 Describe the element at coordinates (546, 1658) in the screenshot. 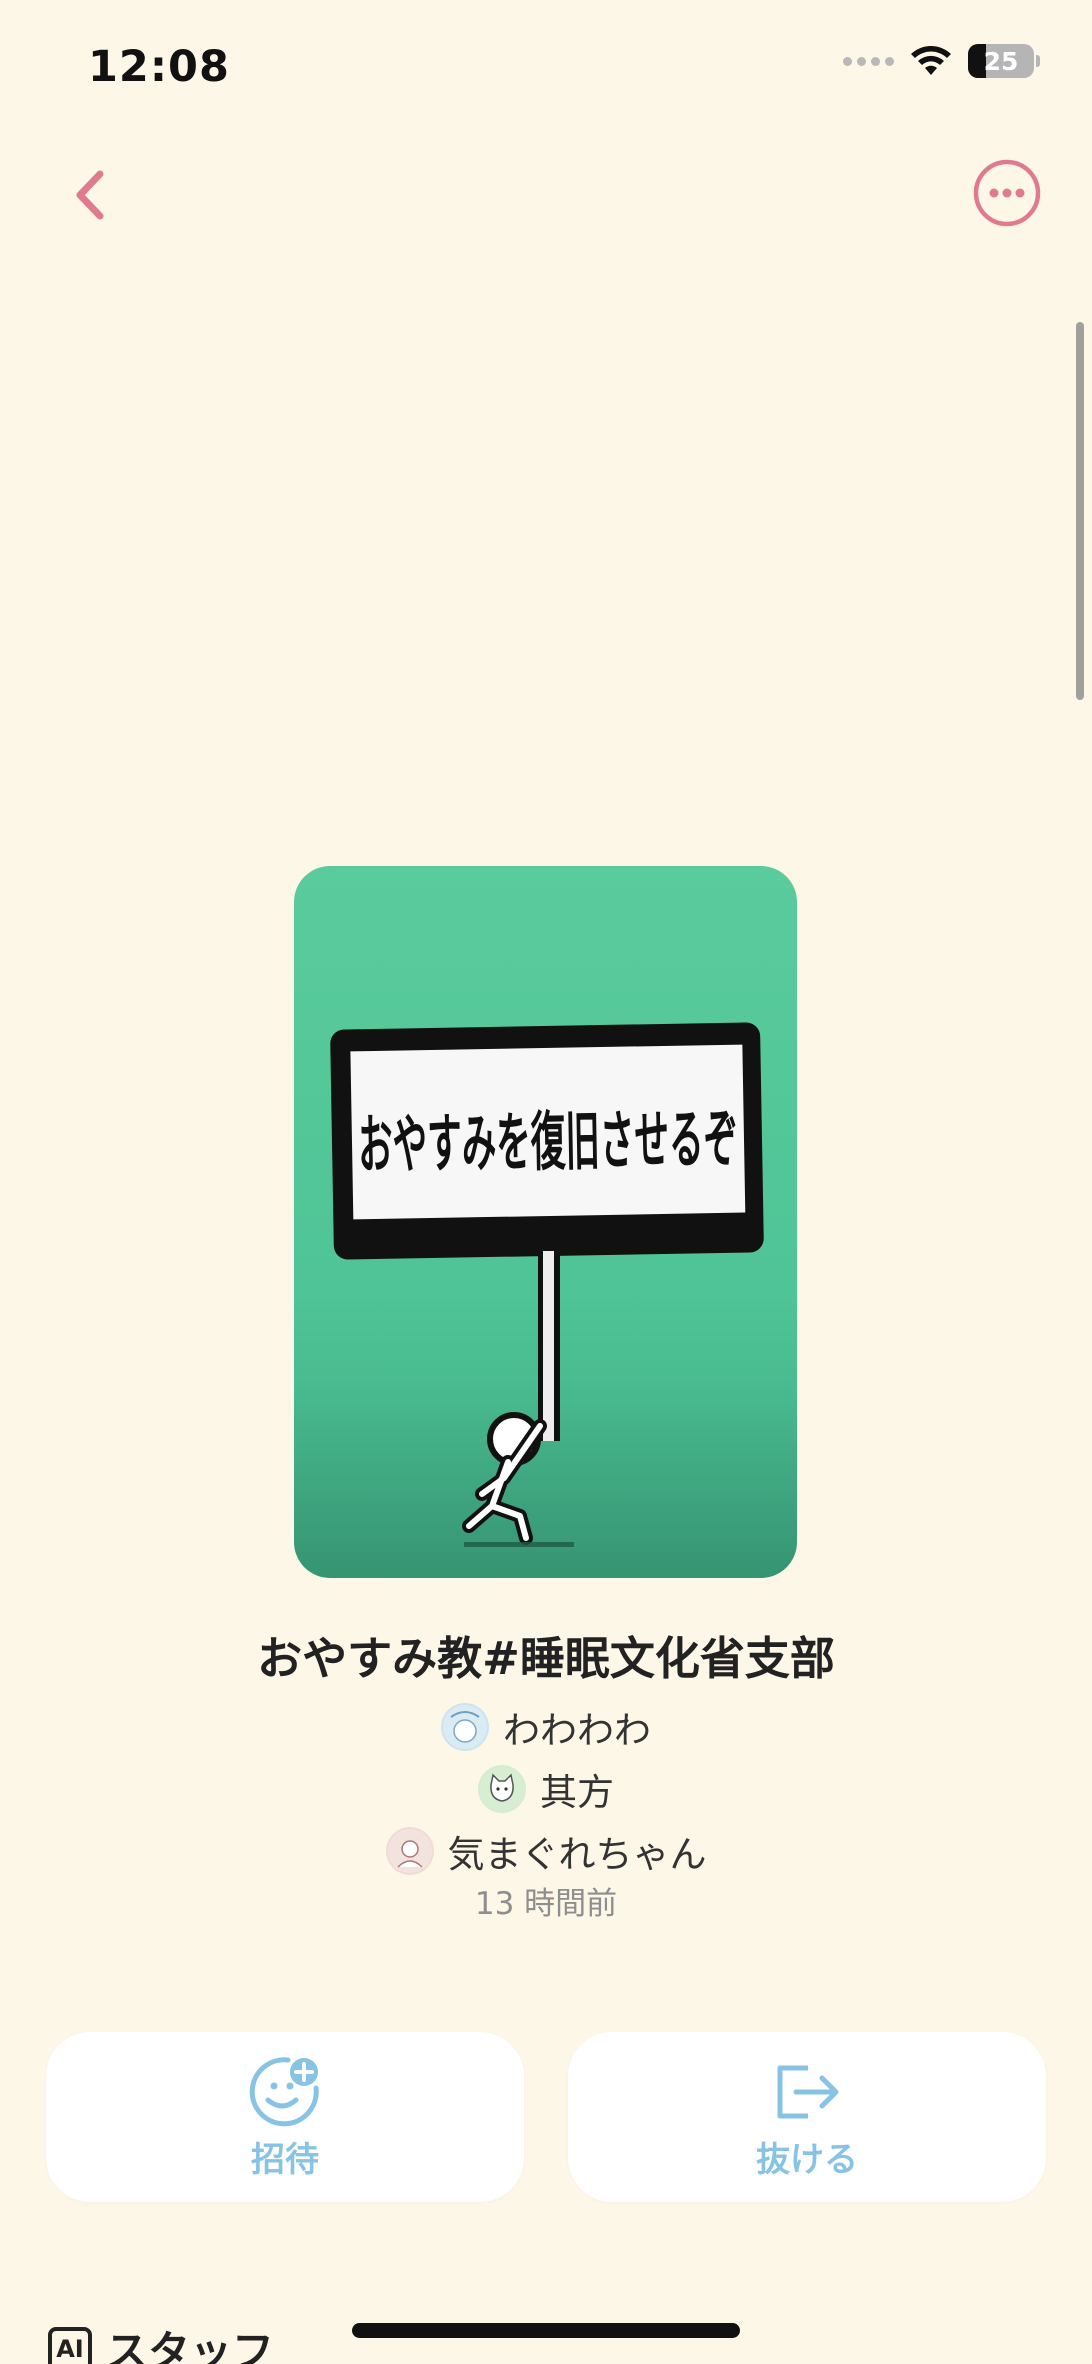

I see `group-title: おやすみ教#睡眠文化省支部` at that location.